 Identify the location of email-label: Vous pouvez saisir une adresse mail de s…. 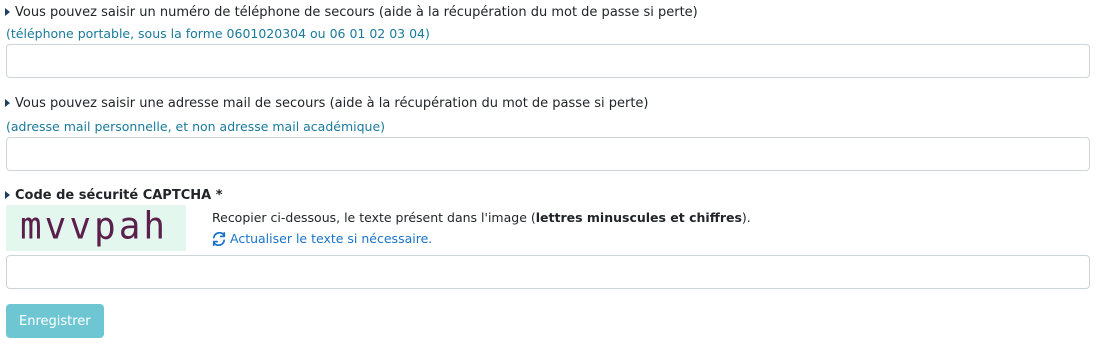
(326, 104).